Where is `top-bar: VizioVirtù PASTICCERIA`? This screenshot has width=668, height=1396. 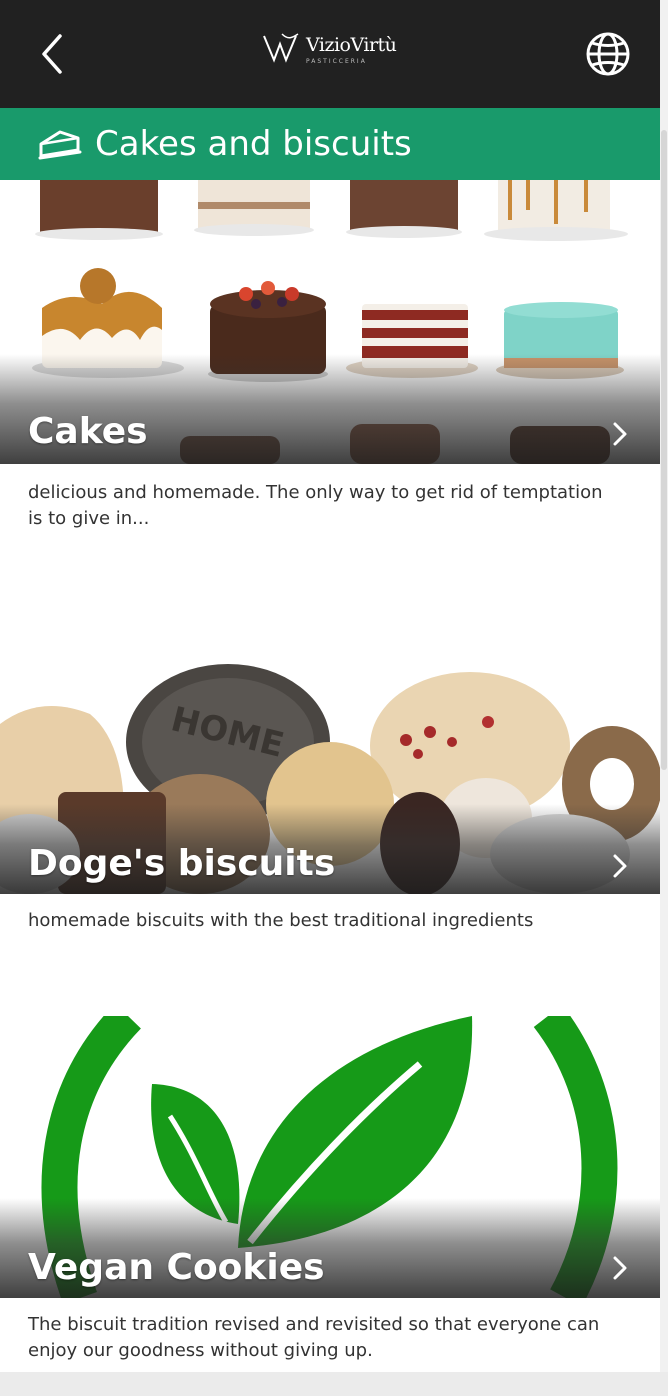
top-bar: VizioVirtù PASTICCERIA is located at coordinates (330, 54).